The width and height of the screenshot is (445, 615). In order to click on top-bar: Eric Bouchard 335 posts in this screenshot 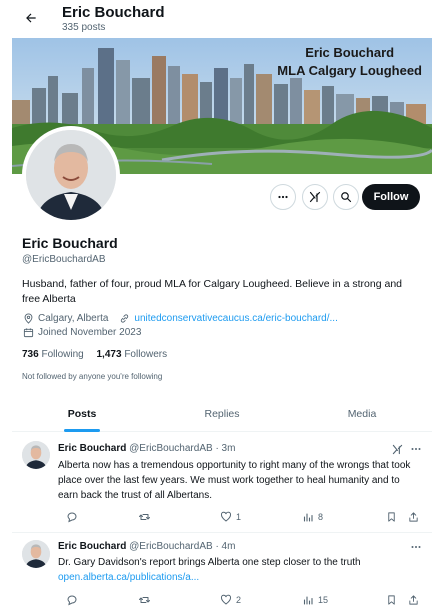, I will do `click(222, 19)`.